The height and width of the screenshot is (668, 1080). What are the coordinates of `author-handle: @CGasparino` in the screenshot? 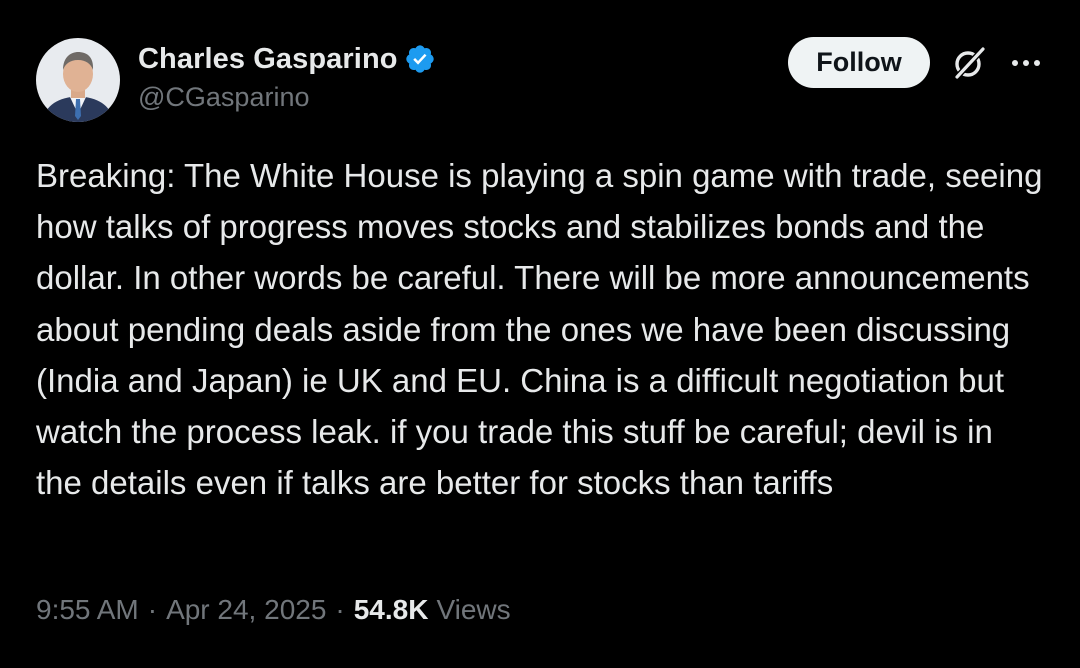 It's located at (287, 97).